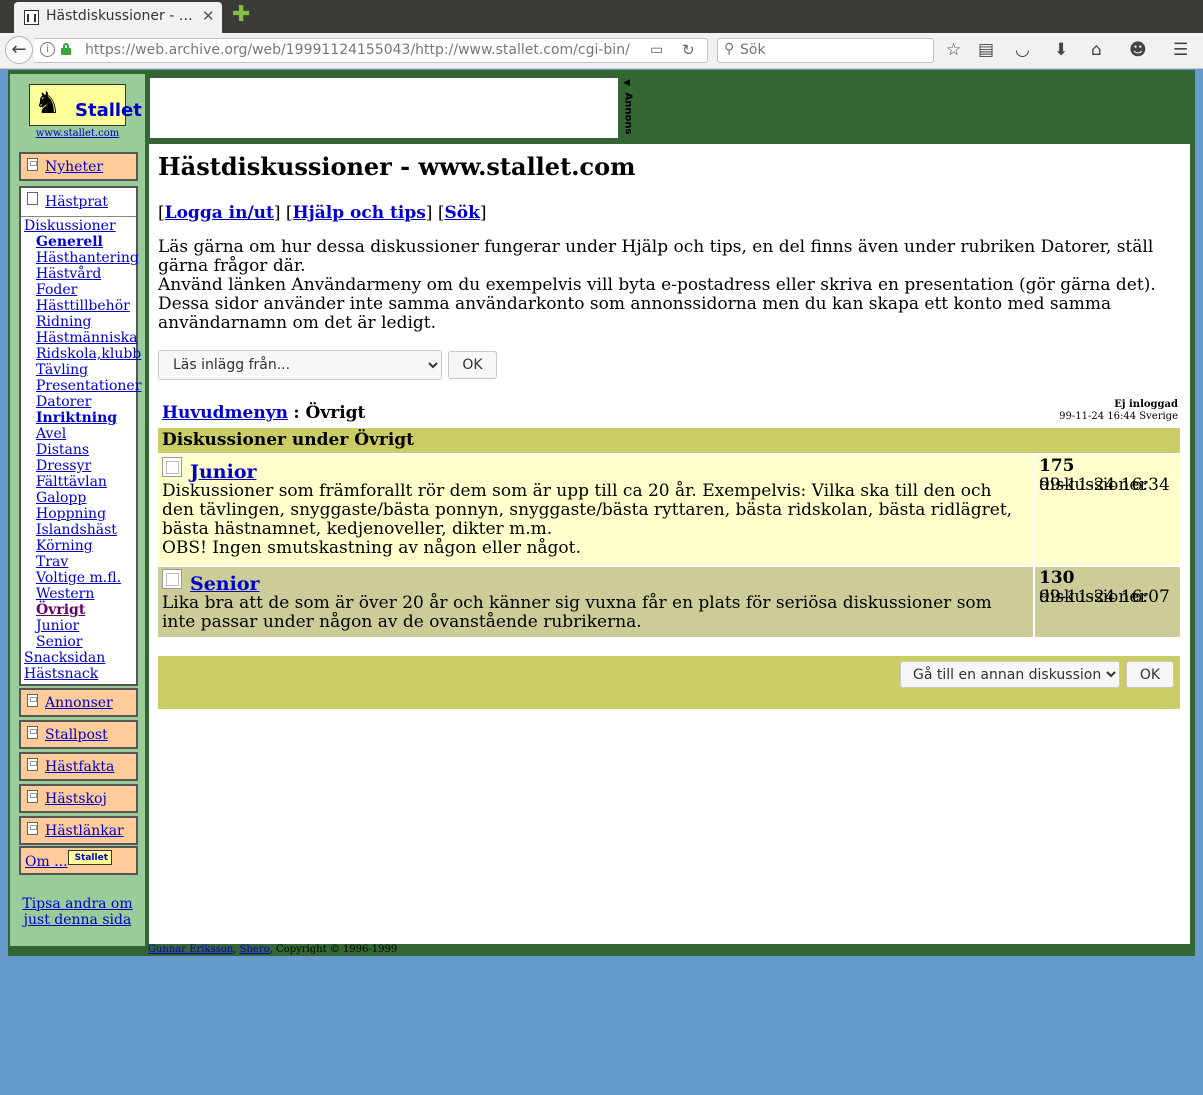 The height and width of the screenshot is (1095, 1203). What do you see at coordinates (87, 338) in the screenshot?
I see `submenu-item-link: Hästmänniska` at bounding box center [87, 338].